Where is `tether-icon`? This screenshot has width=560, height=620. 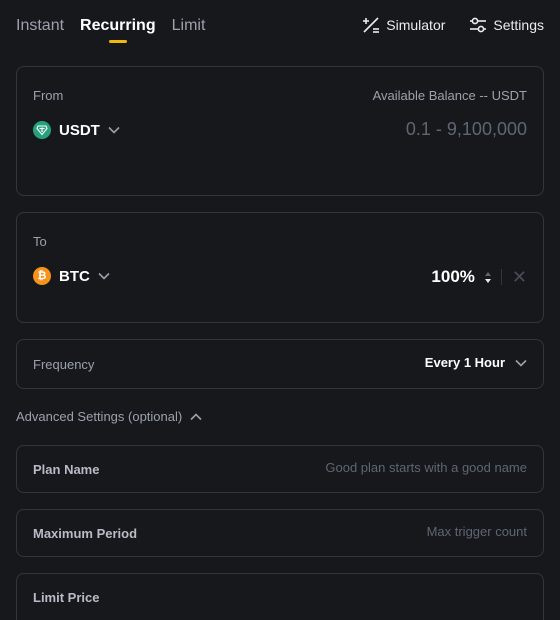
tether-icon is located at coordinates (42, 130).